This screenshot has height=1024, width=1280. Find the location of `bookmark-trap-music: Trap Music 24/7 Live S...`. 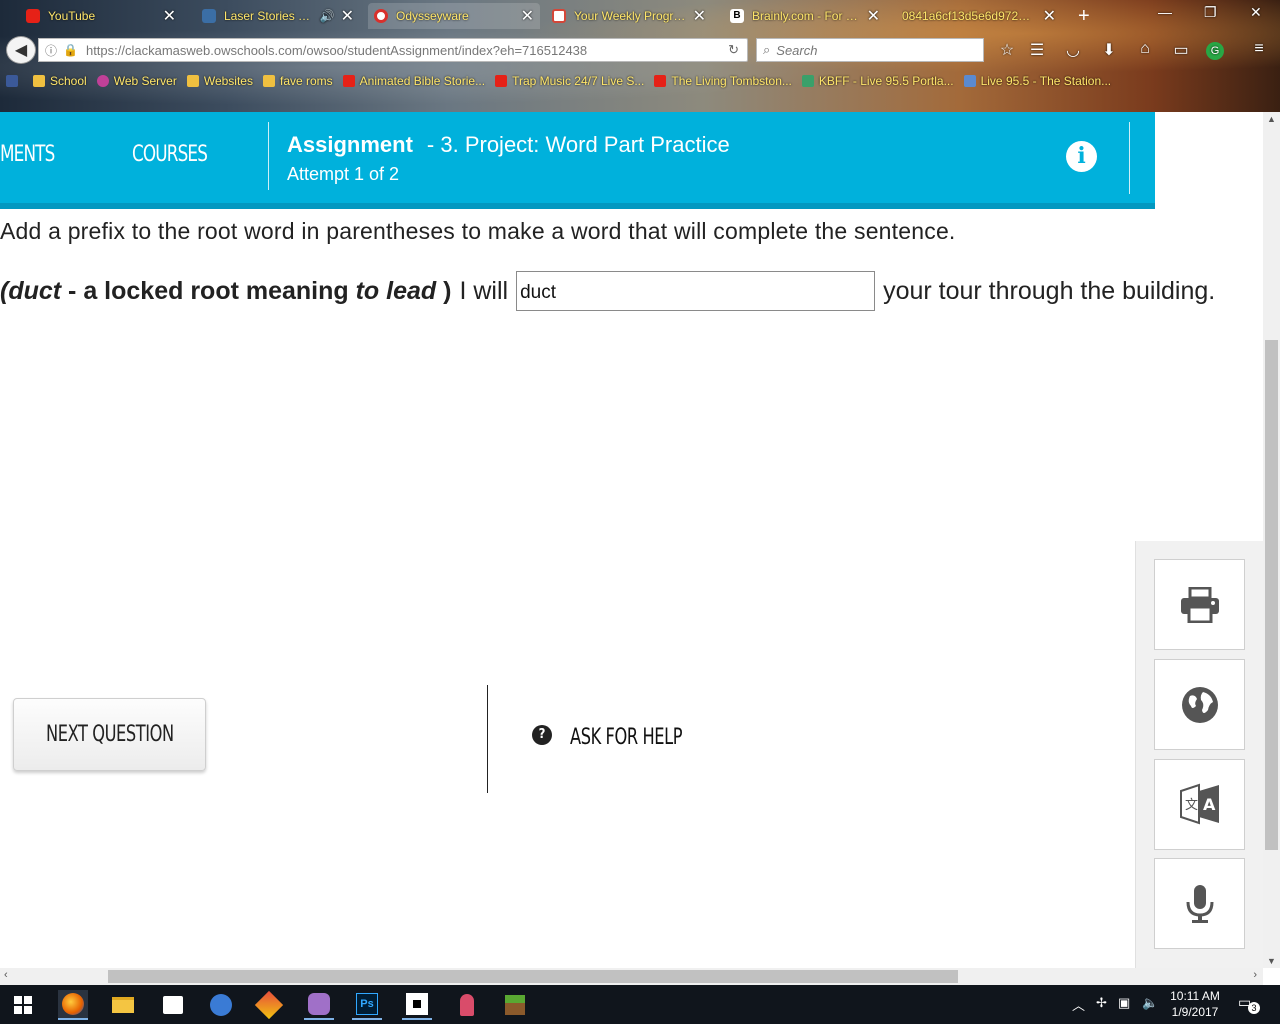

bookmark-trap-music: Trap Music 24/7 Live S... is located at coordinates (569, 81).